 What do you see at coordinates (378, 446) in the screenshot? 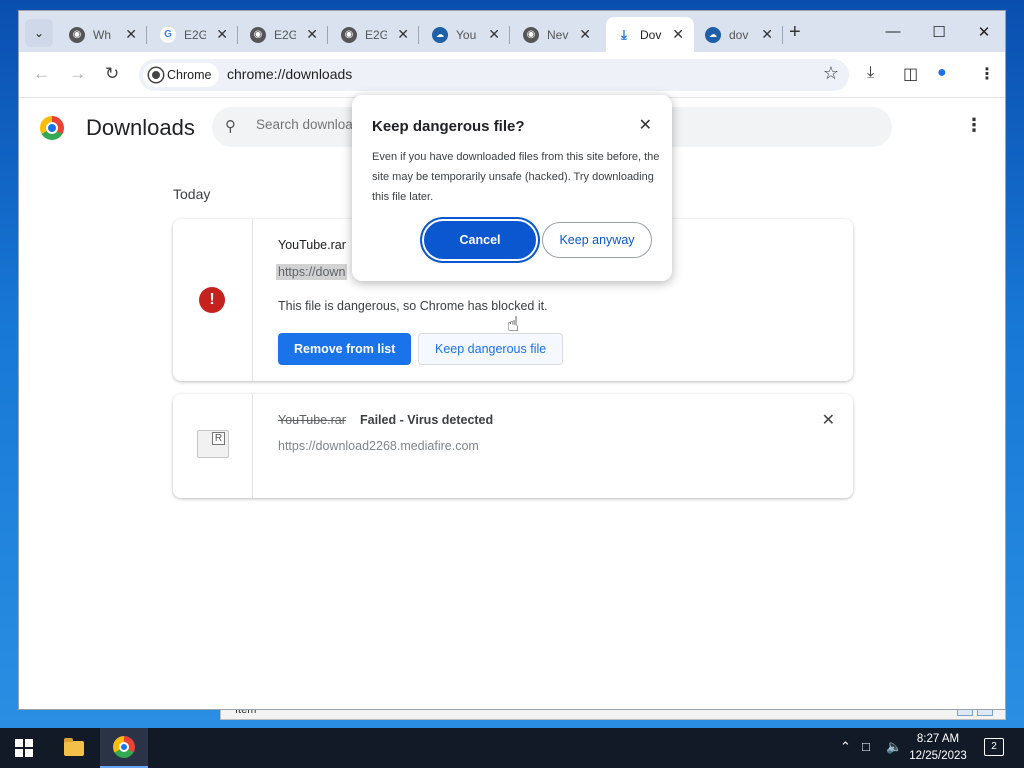
I see `file-url: https://download2268.mediafire.com` at bounding box center [378, 446].